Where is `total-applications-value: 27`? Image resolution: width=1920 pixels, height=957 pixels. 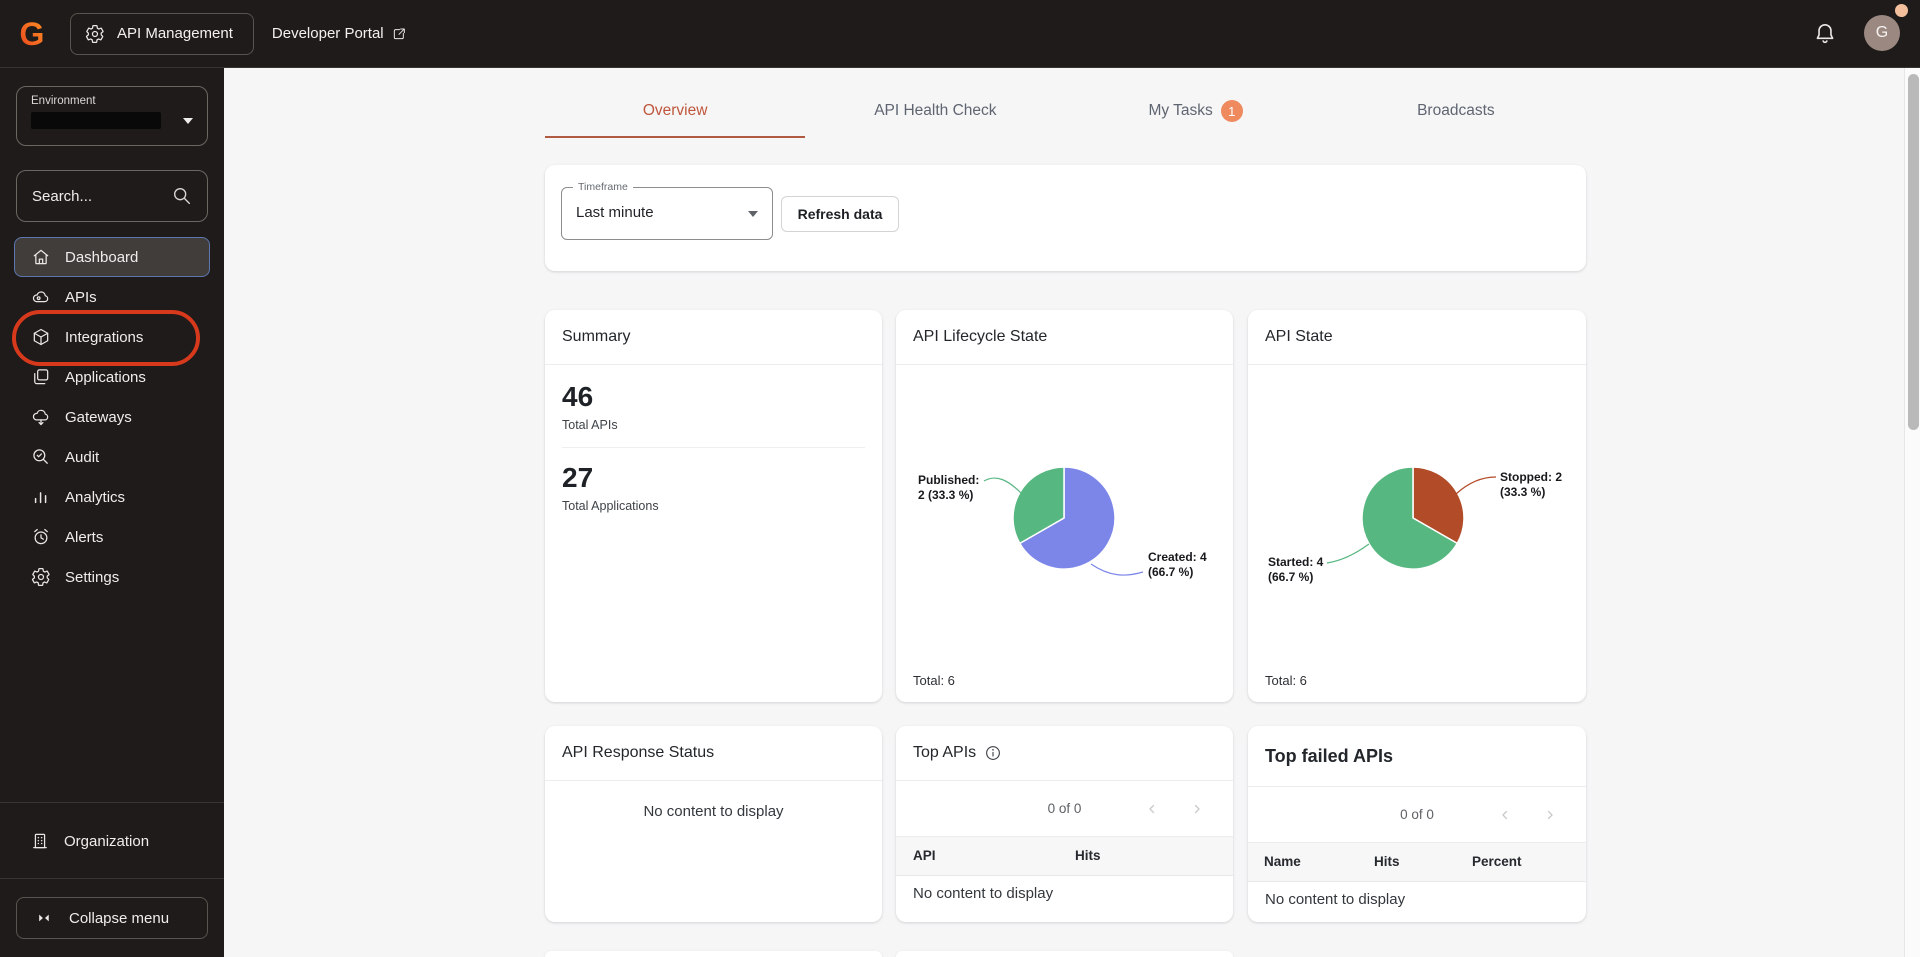 total-applications-value: 27 is located at coordinates (578, 477).